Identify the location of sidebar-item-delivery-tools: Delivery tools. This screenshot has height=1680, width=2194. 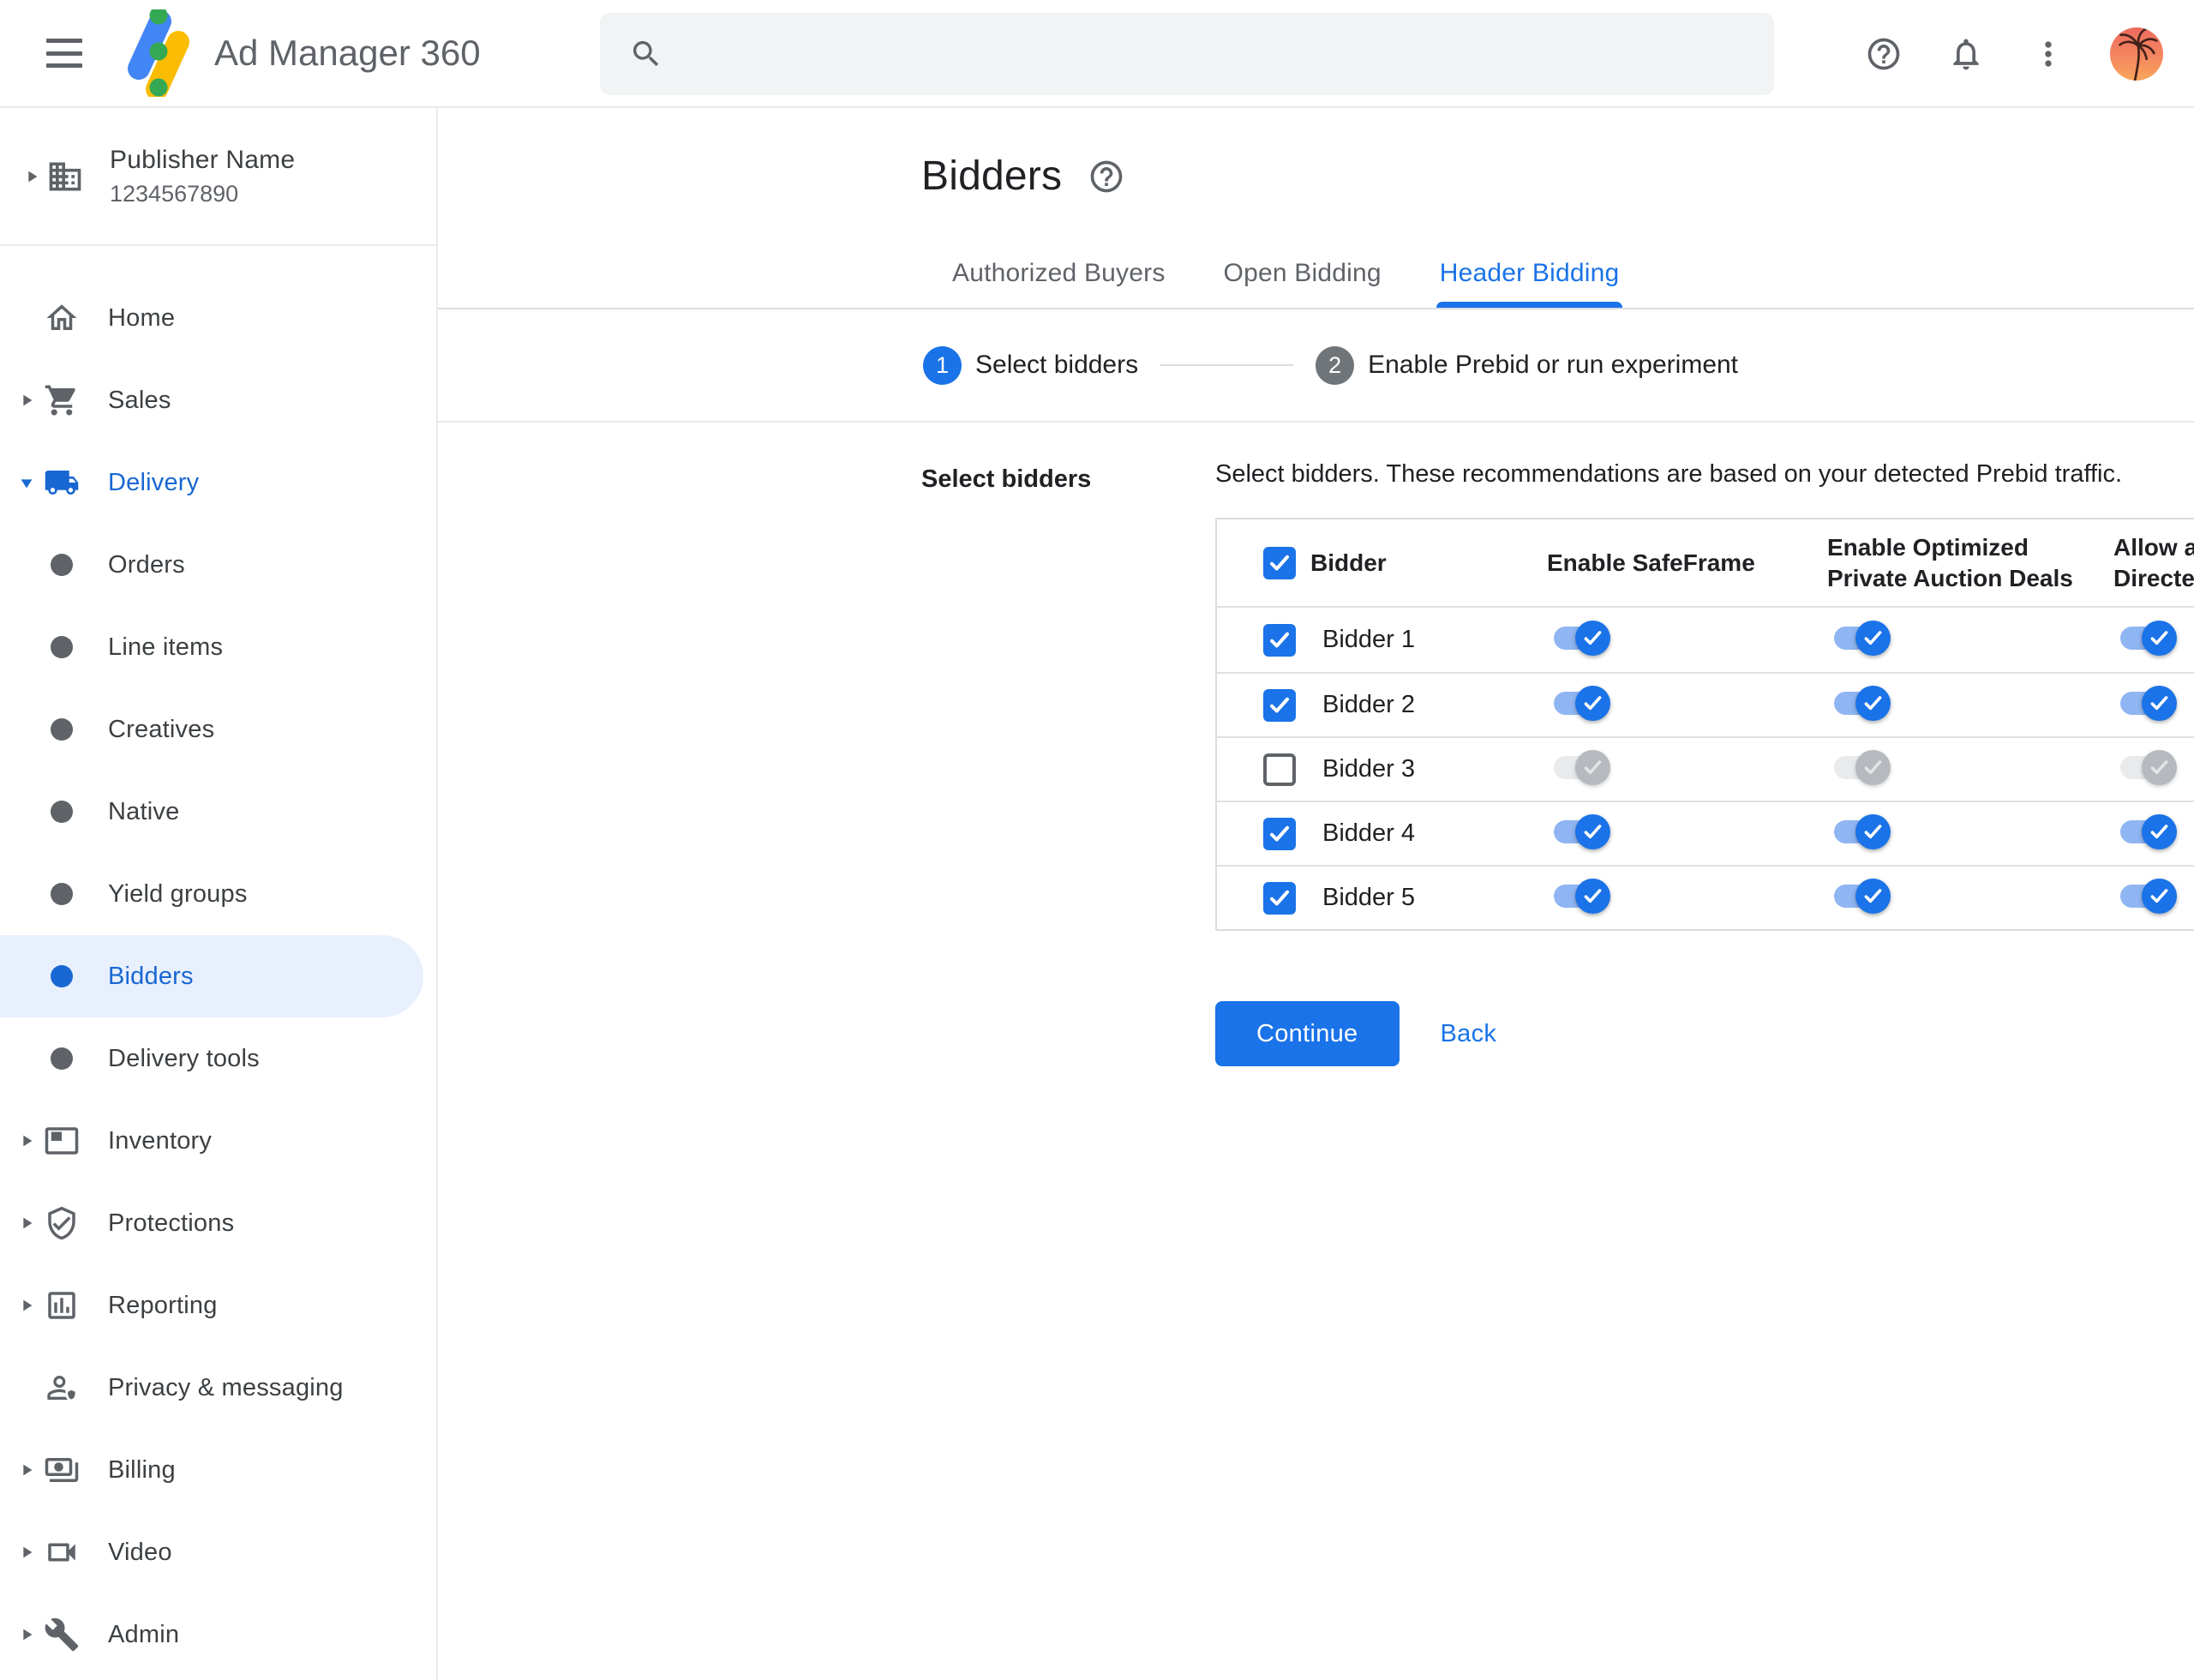
(218, 1058).